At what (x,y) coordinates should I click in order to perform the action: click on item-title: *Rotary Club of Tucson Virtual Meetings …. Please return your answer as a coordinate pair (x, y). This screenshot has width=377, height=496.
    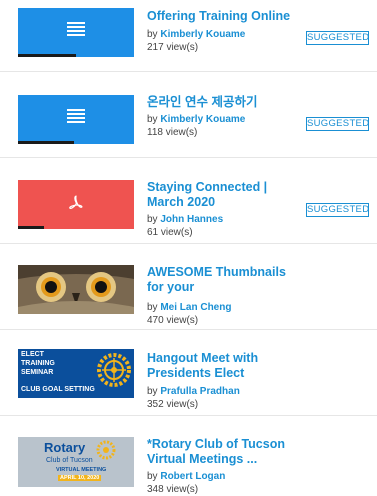
    Looking at the image, I should click on (222, 452).